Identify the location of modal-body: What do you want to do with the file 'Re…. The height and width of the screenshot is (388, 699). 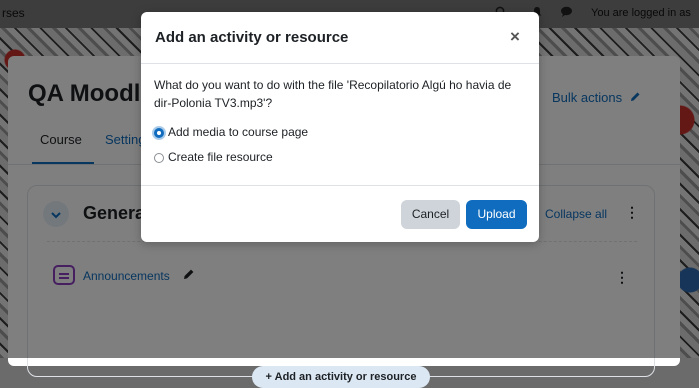
(340, 120).